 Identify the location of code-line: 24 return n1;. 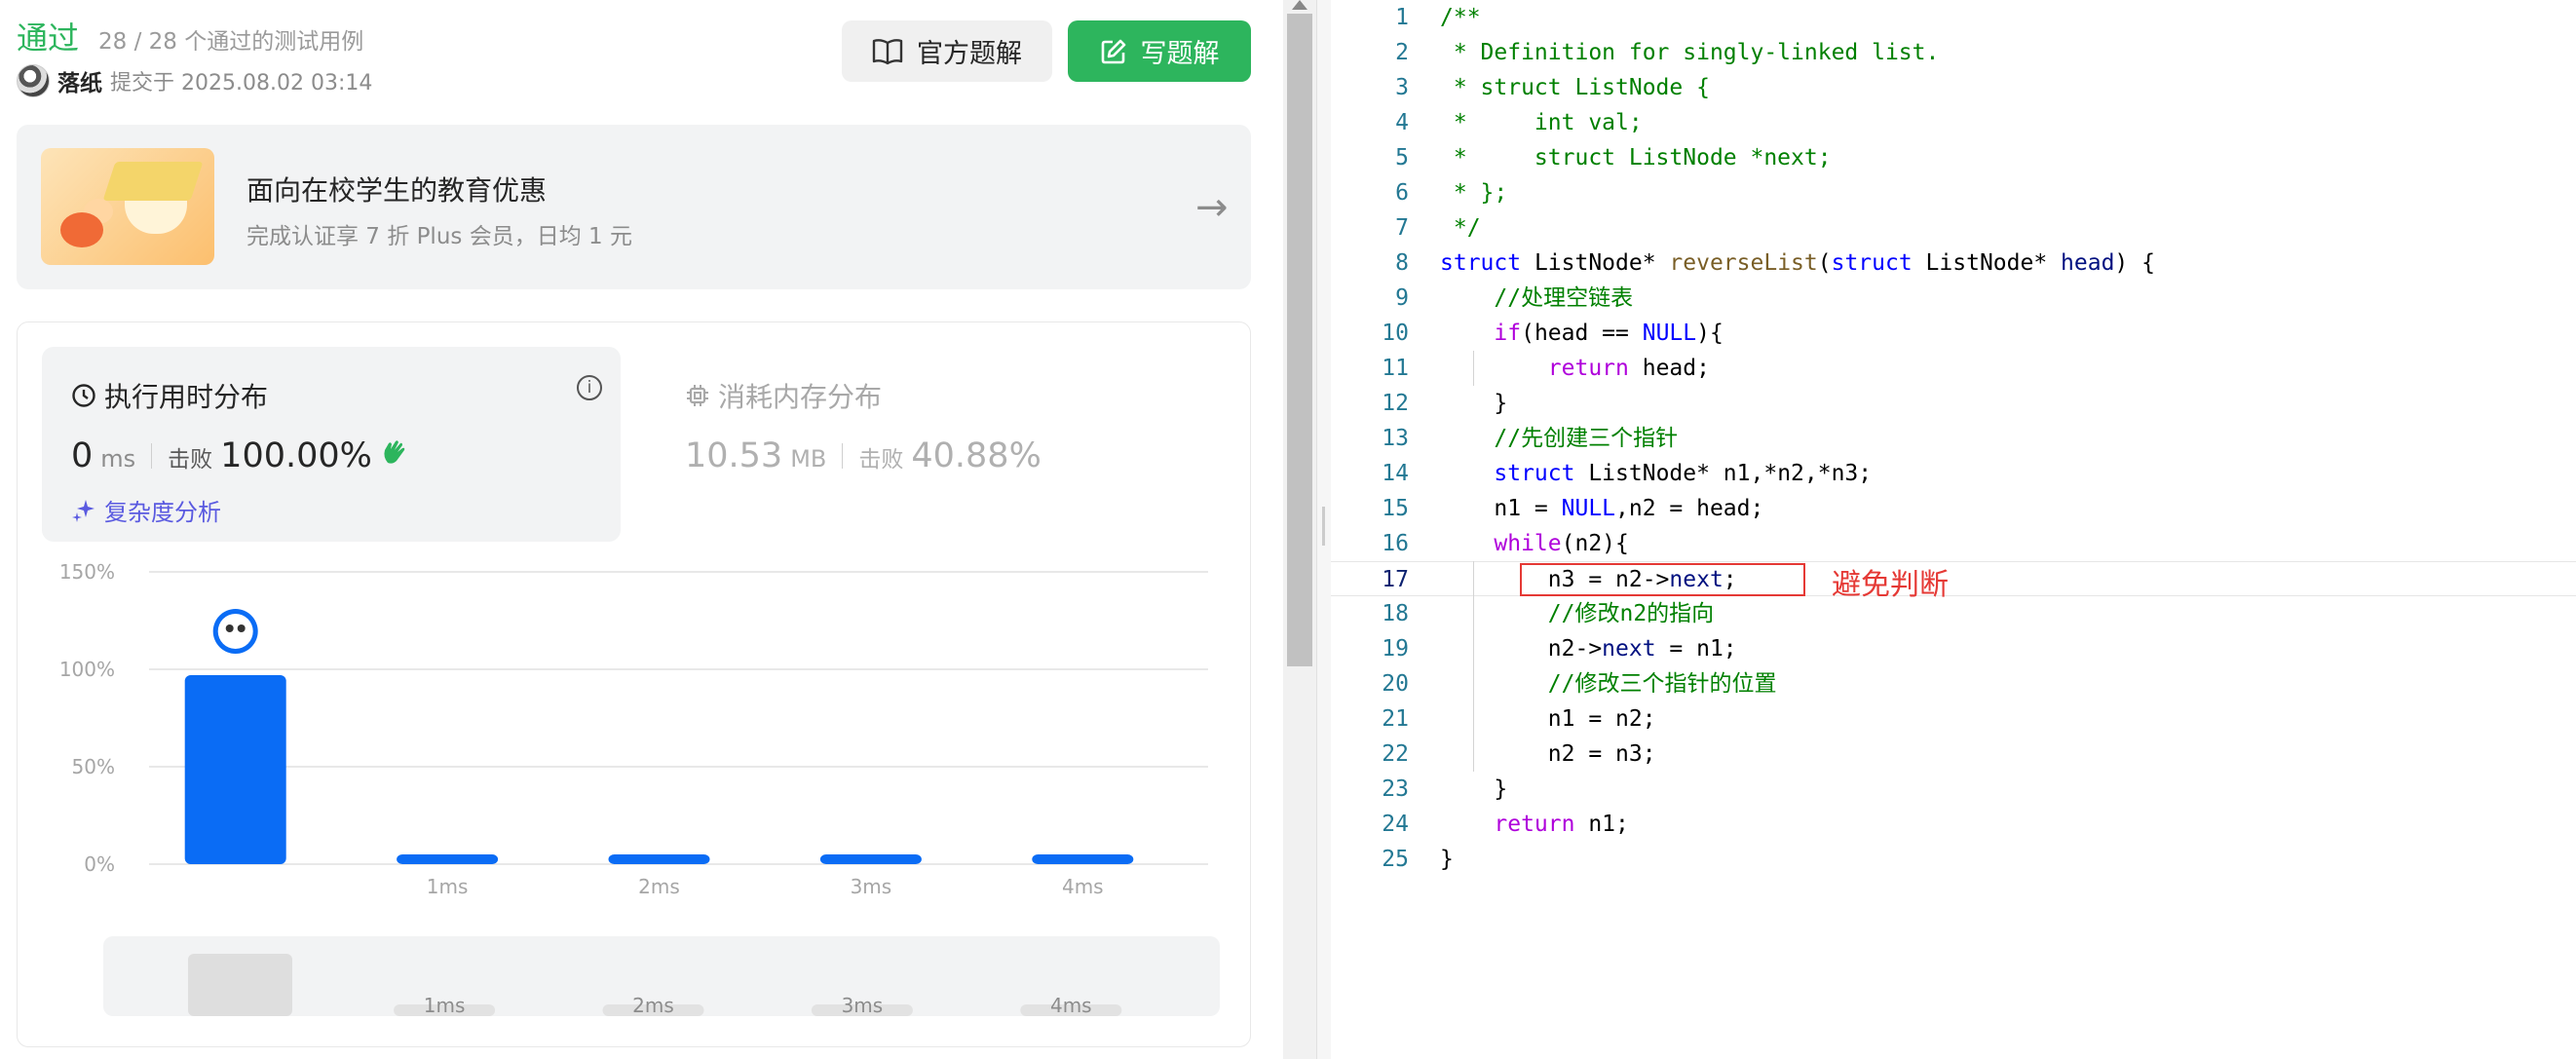
(1953, 824).